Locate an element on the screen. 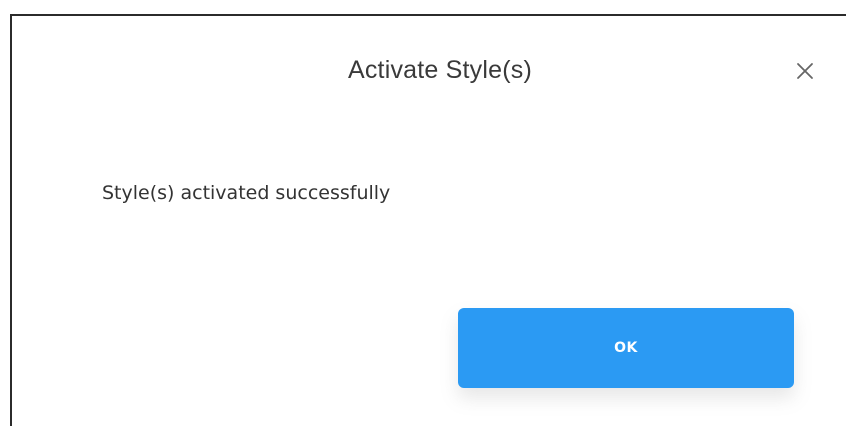 The image size is (846, 426). success-message: Style(s) activated successfully is located at coordinates (246, 193).